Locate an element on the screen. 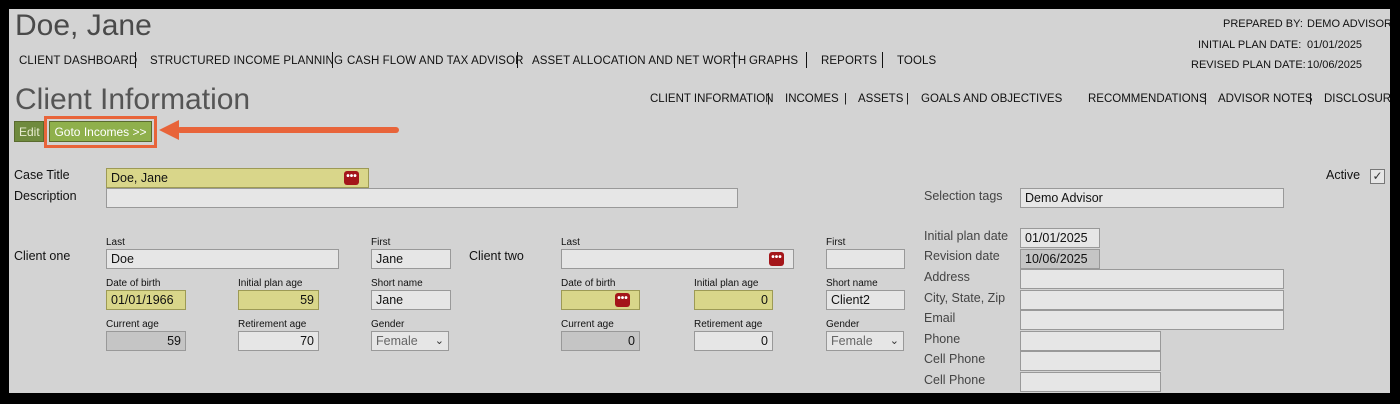 Image resolution: width=1400 pixels, height=404 pixels. nav-tools: TOOLS is located at coordinates (916, 61).